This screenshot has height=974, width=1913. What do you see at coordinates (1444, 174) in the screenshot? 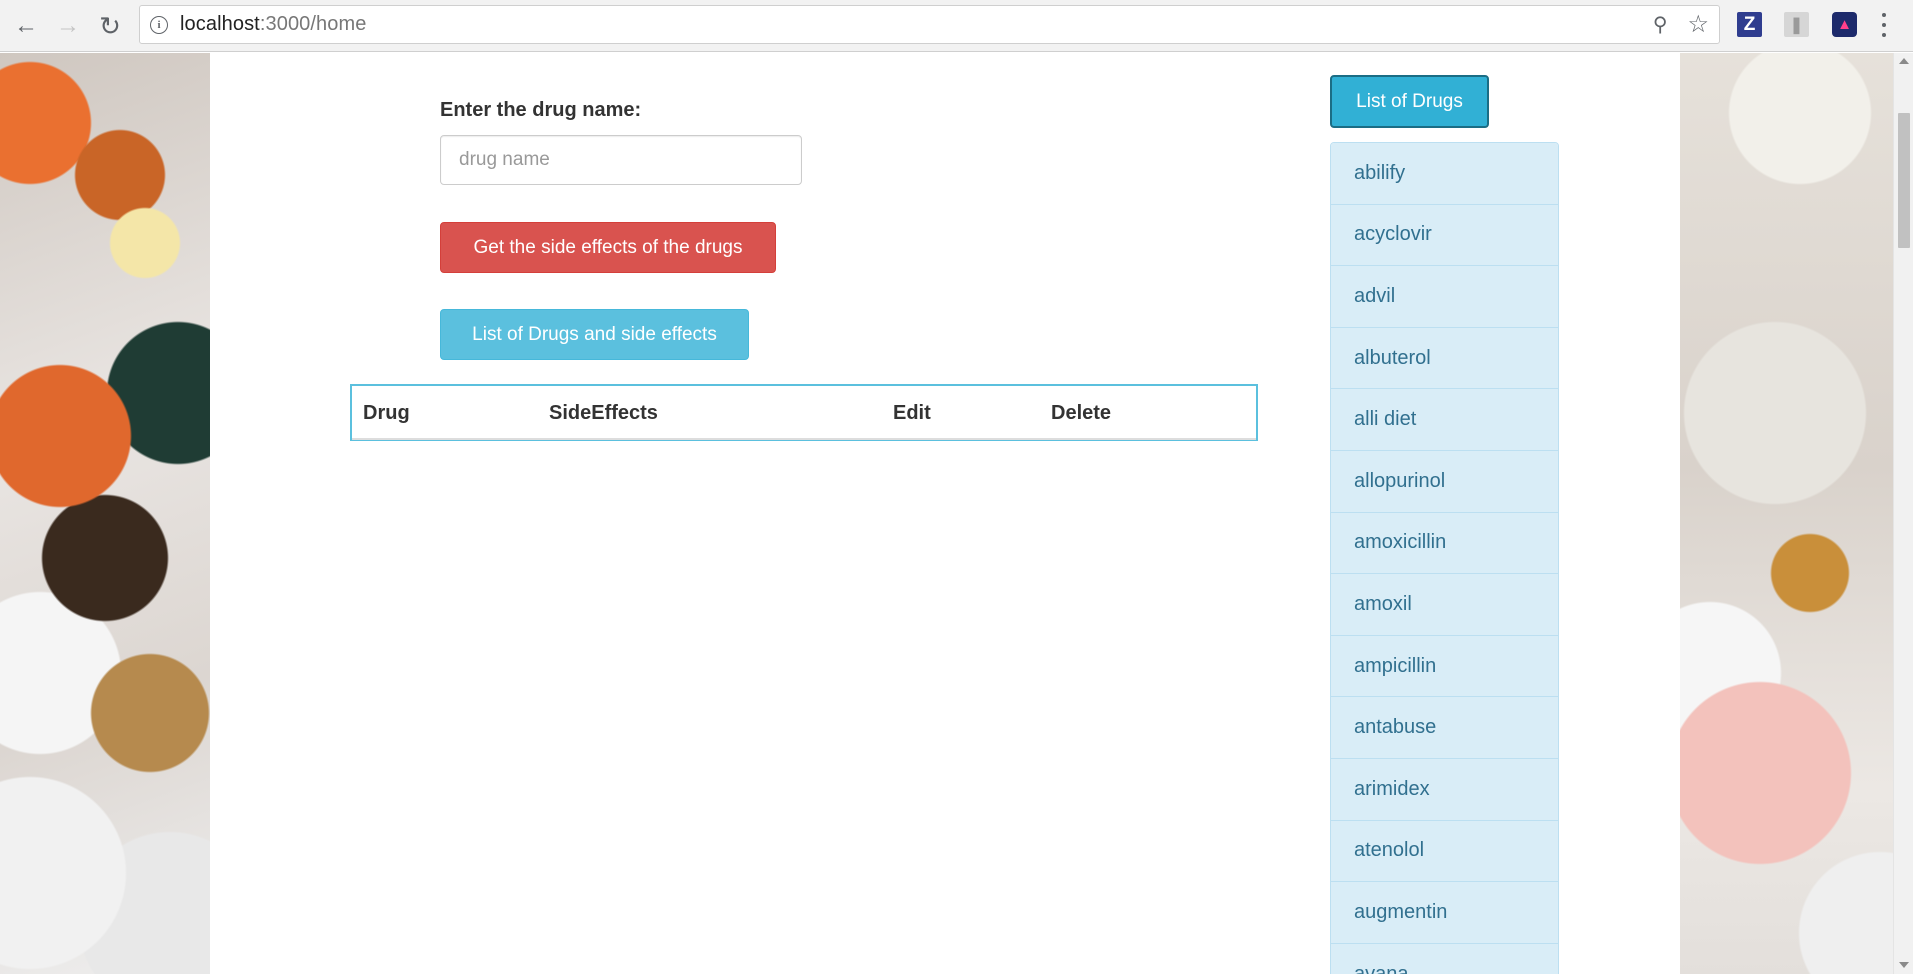
I see `drug-list-item: abilify` at bounding box center [1444, 174].